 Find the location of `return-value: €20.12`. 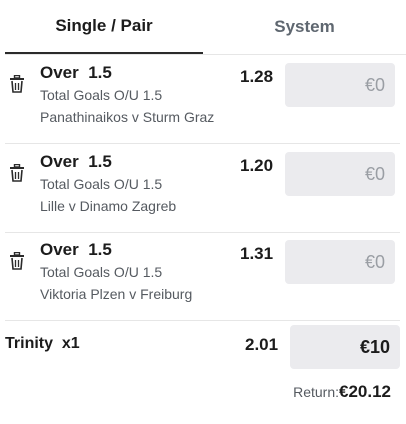

return-value: €20.12 is located at coordinates (365, 391).